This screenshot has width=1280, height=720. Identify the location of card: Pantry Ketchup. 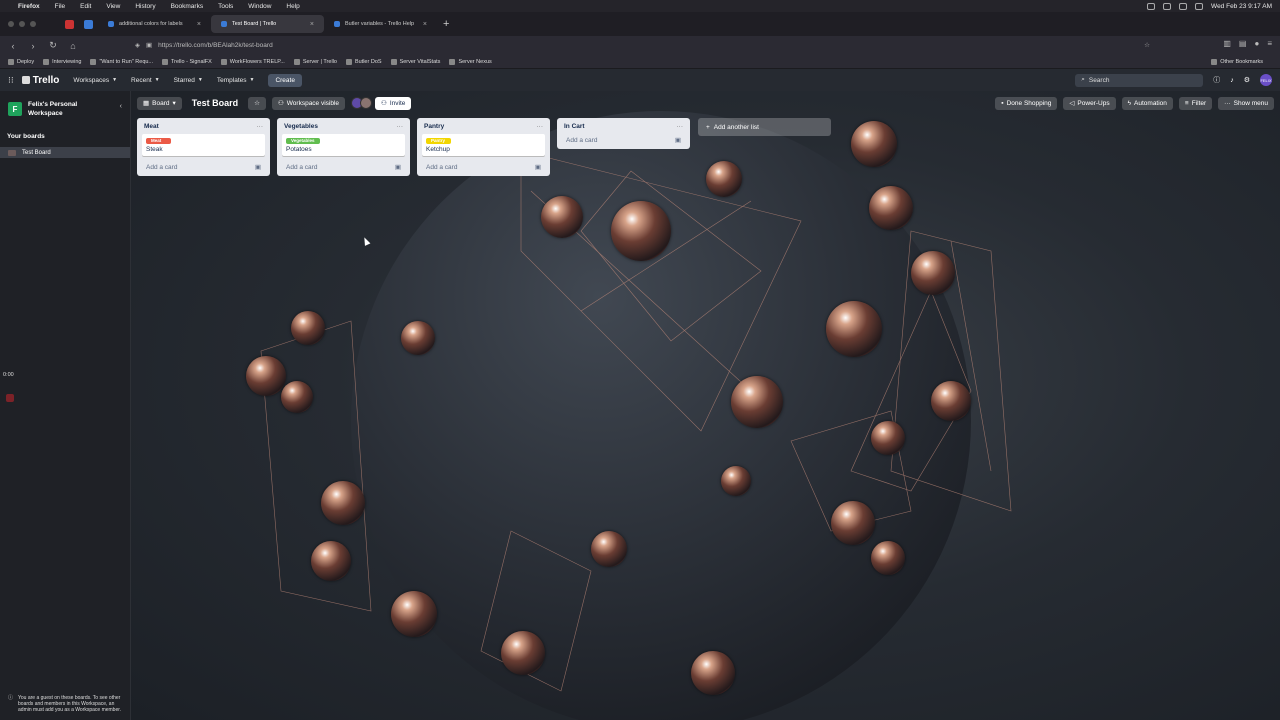
(483, 145).